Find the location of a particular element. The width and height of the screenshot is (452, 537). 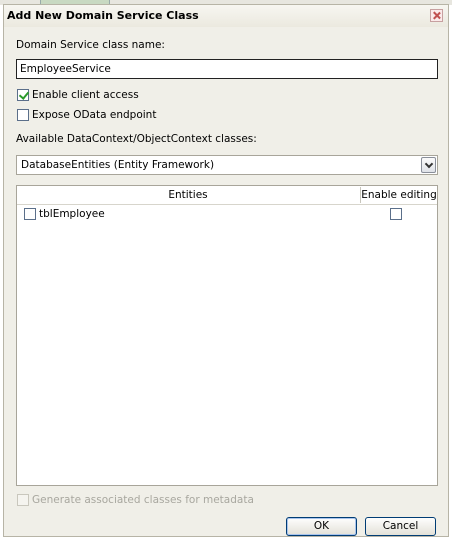

generate-metadata-label: Generate associated classes for metadata is located at coordinates (143, 500).